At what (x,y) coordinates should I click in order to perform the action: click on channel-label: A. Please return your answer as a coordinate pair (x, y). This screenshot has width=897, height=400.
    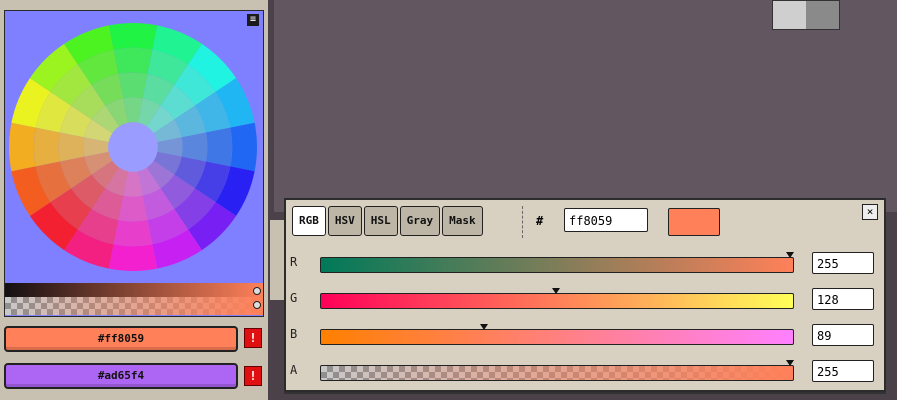
    Looking at the image, I should click on (294, 370).